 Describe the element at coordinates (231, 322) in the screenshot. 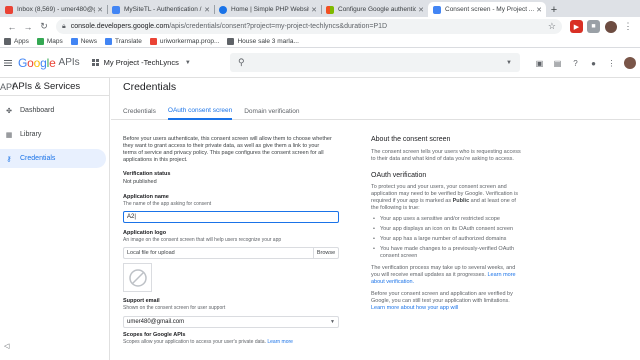

I see `support-email-select: umer480@gmail.com ▼` at that location.